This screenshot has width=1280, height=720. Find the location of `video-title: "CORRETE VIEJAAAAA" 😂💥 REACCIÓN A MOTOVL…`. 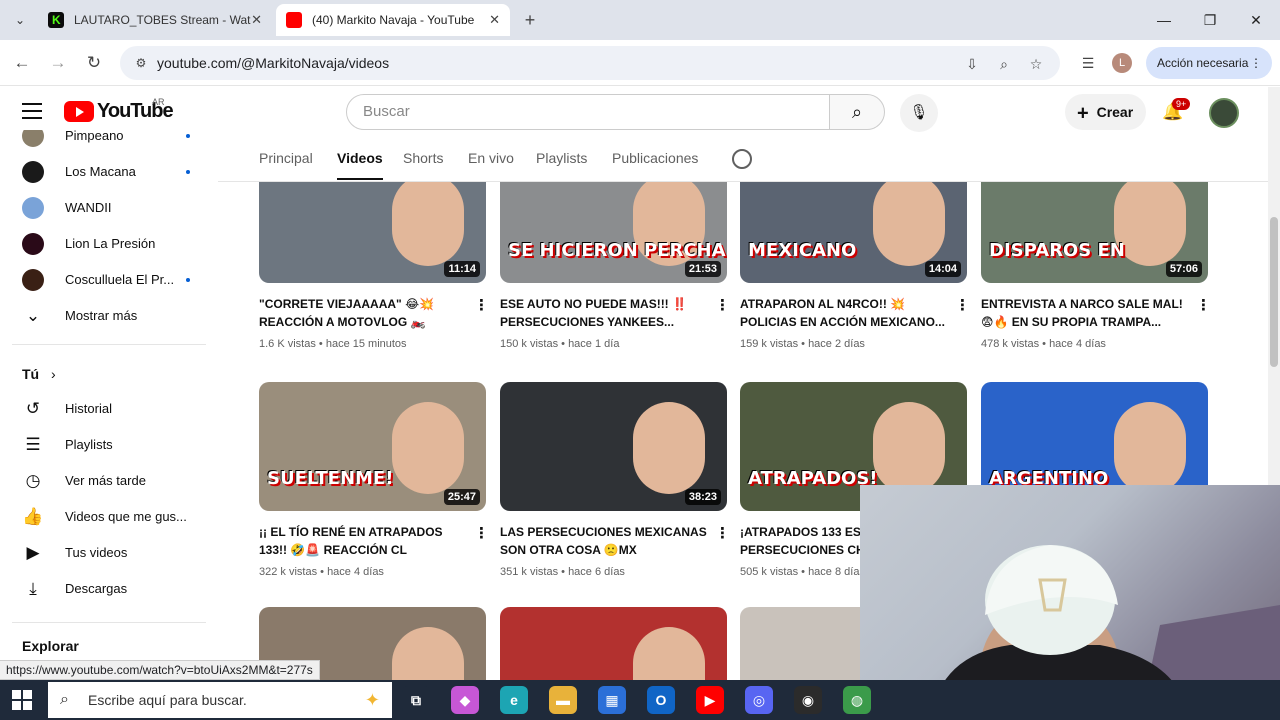

video-title: "CORRETE VIEJAAAAA" 😂💥 REACCIÓN A MOTOVL… is located at coordinates (365, 313).